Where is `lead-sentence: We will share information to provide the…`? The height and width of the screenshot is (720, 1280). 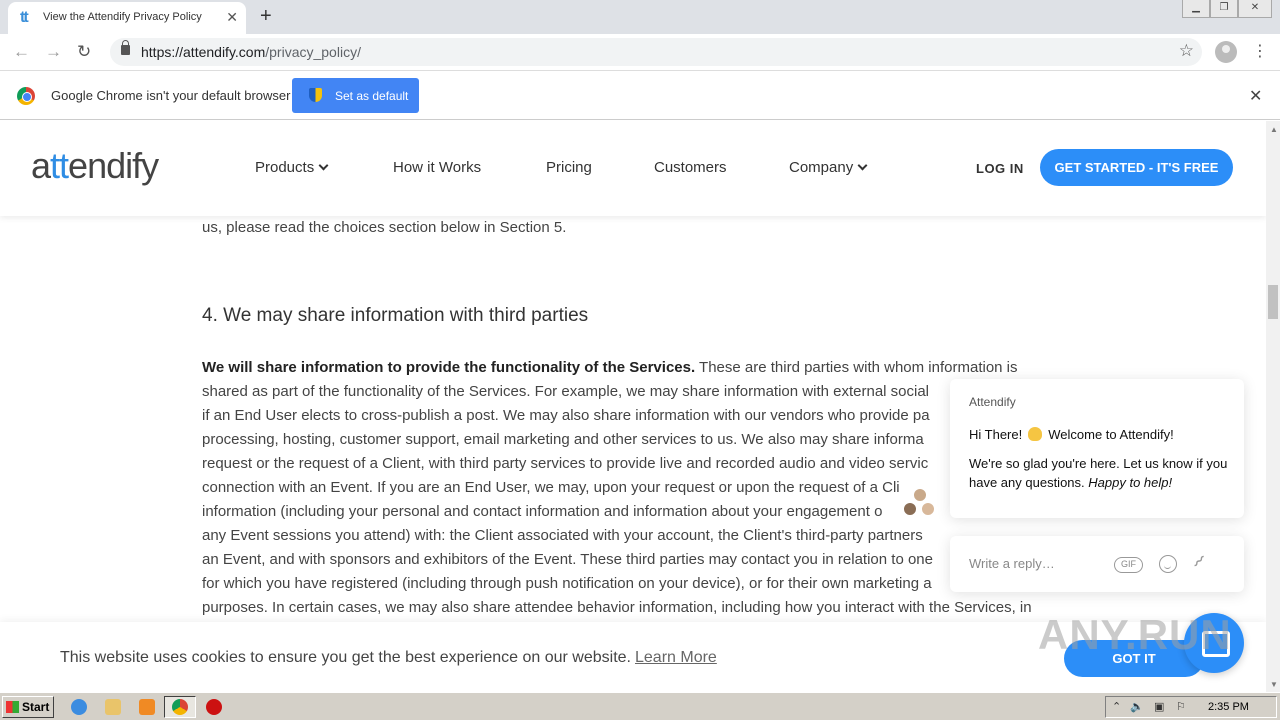 lead-sentence: We will share information to provide the… is located at coordinates (449, 367).